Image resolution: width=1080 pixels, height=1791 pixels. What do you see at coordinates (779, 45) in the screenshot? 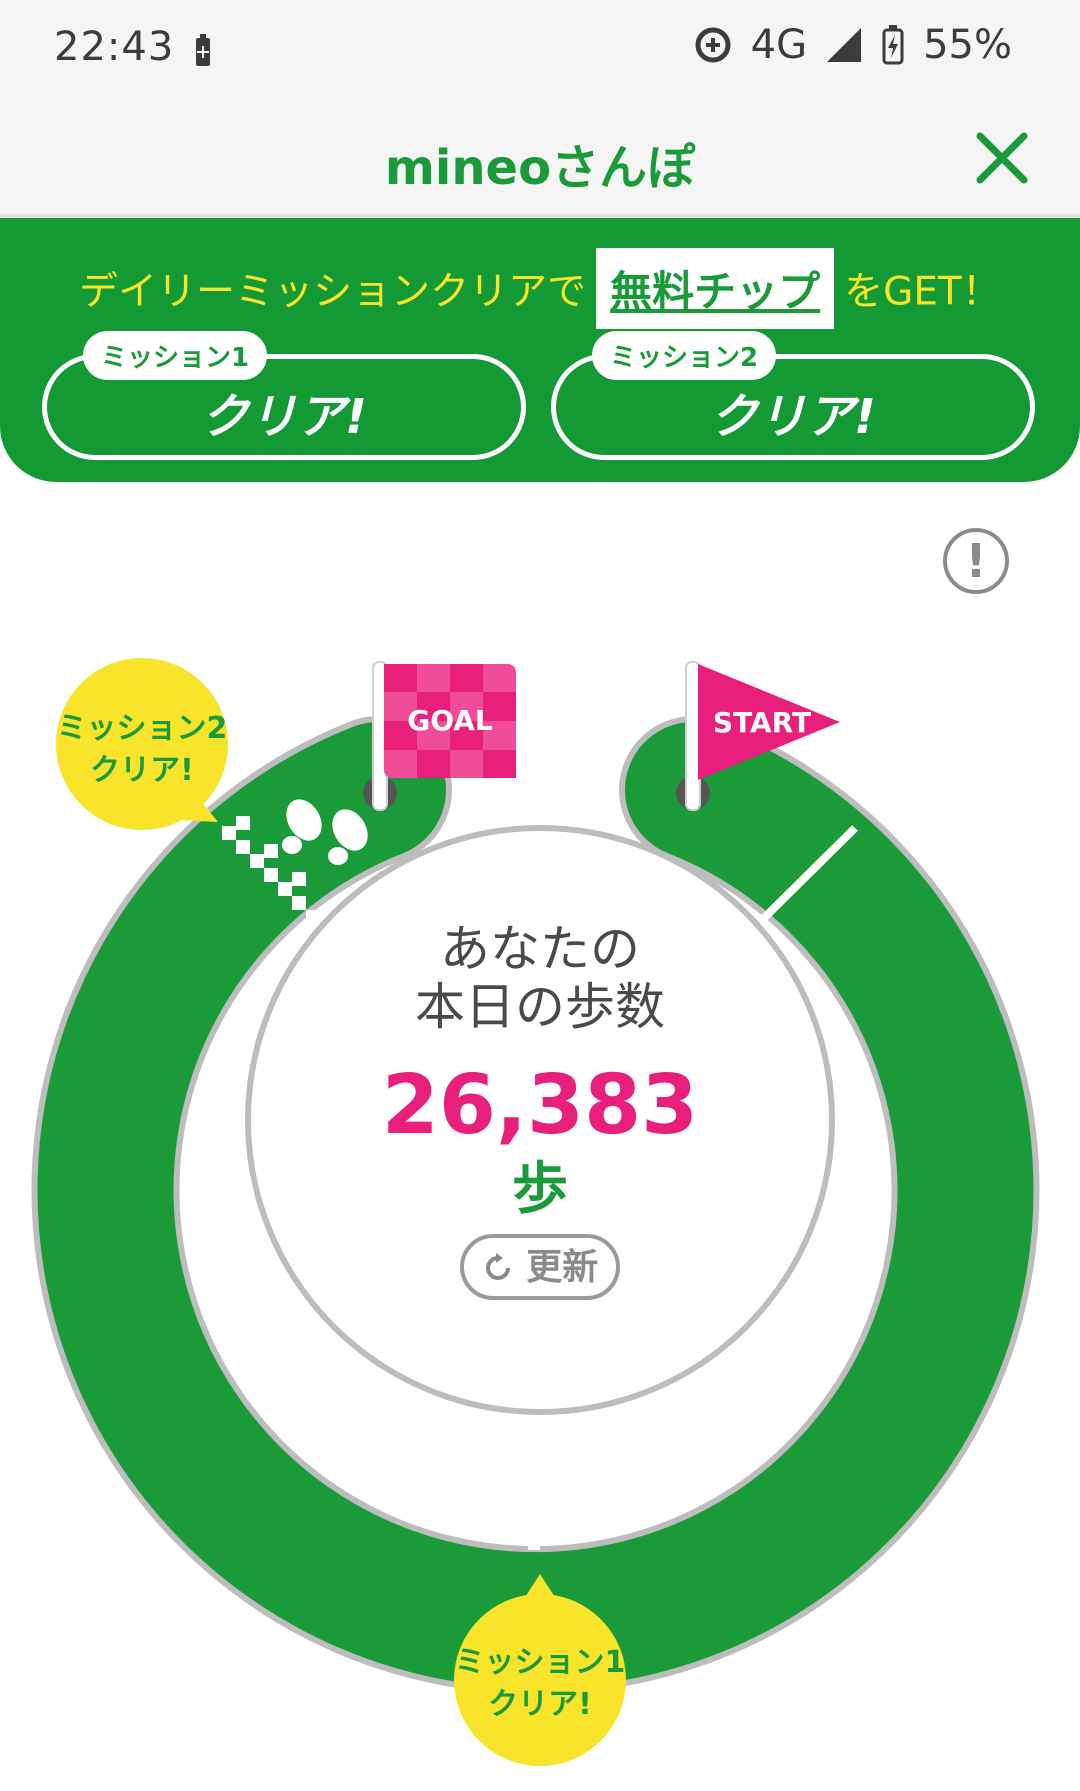
I see `network-type: 4G` at bounding box center [779, 45].